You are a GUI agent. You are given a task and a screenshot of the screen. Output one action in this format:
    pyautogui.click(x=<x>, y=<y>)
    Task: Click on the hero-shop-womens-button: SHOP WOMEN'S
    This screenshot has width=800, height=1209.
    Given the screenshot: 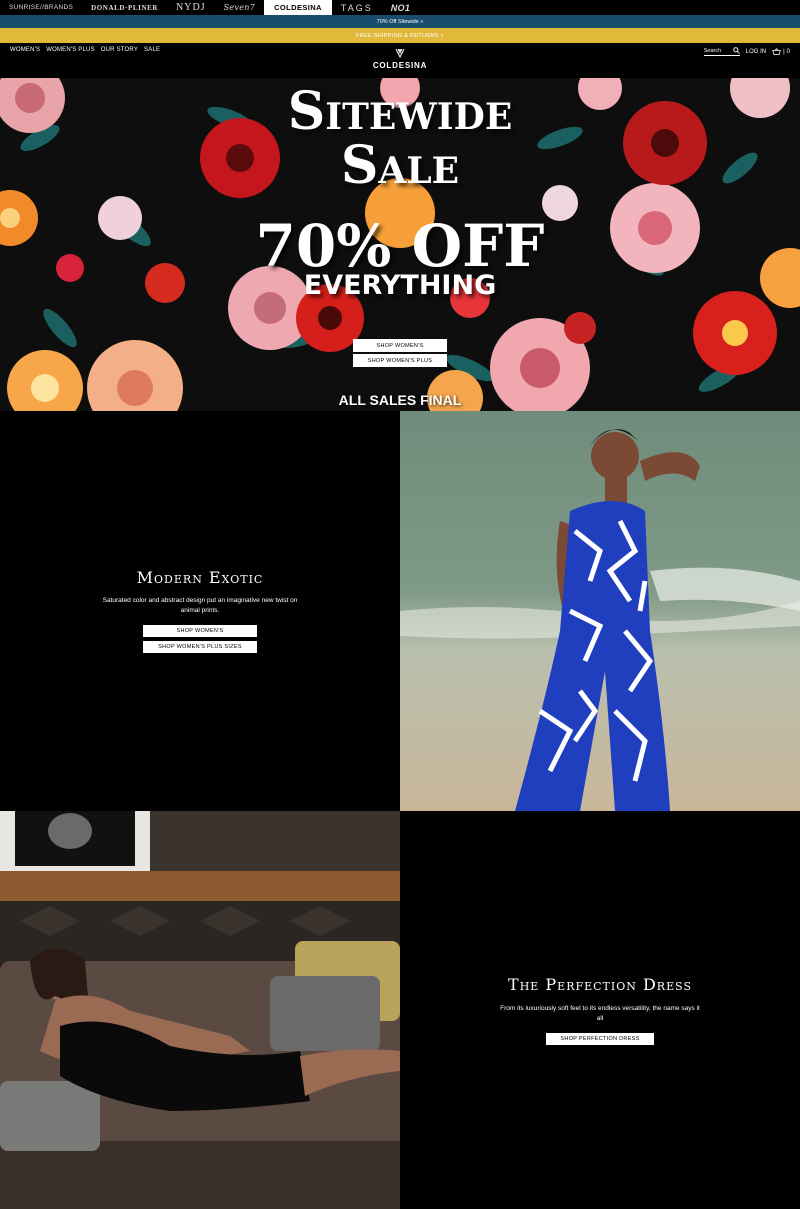 What is the action you would take?
    pyautogui.click(x=400, y=345)
    